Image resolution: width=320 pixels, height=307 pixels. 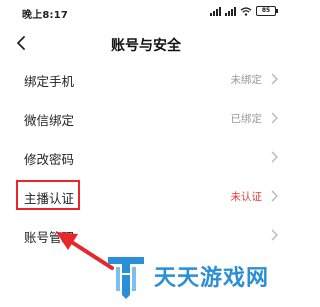 I want to click on watermark: 天天游戏网, so click(x=195, y=276).